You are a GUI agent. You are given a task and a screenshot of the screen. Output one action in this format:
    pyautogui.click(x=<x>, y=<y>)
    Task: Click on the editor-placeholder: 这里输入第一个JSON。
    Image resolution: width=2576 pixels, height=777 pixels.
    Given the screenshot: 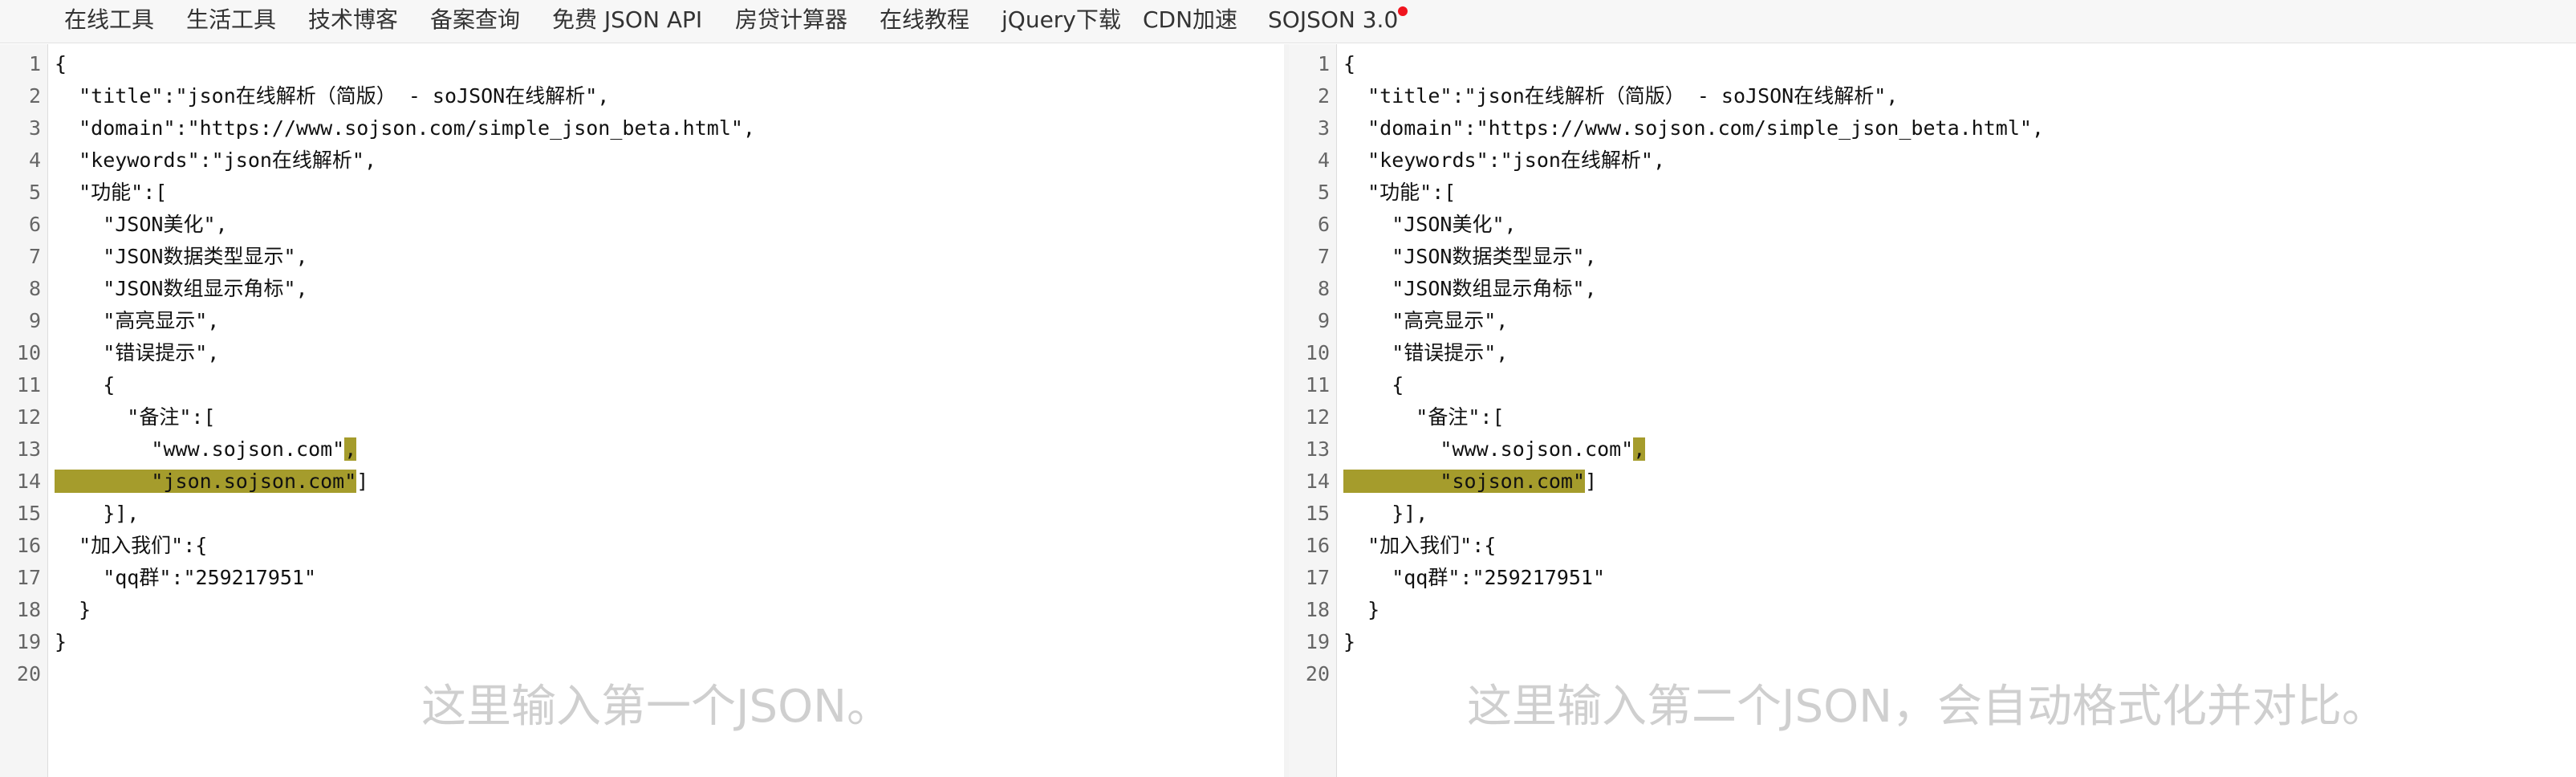 What is the action you would take?
    pyautogui.click(x=657, y=707)
    